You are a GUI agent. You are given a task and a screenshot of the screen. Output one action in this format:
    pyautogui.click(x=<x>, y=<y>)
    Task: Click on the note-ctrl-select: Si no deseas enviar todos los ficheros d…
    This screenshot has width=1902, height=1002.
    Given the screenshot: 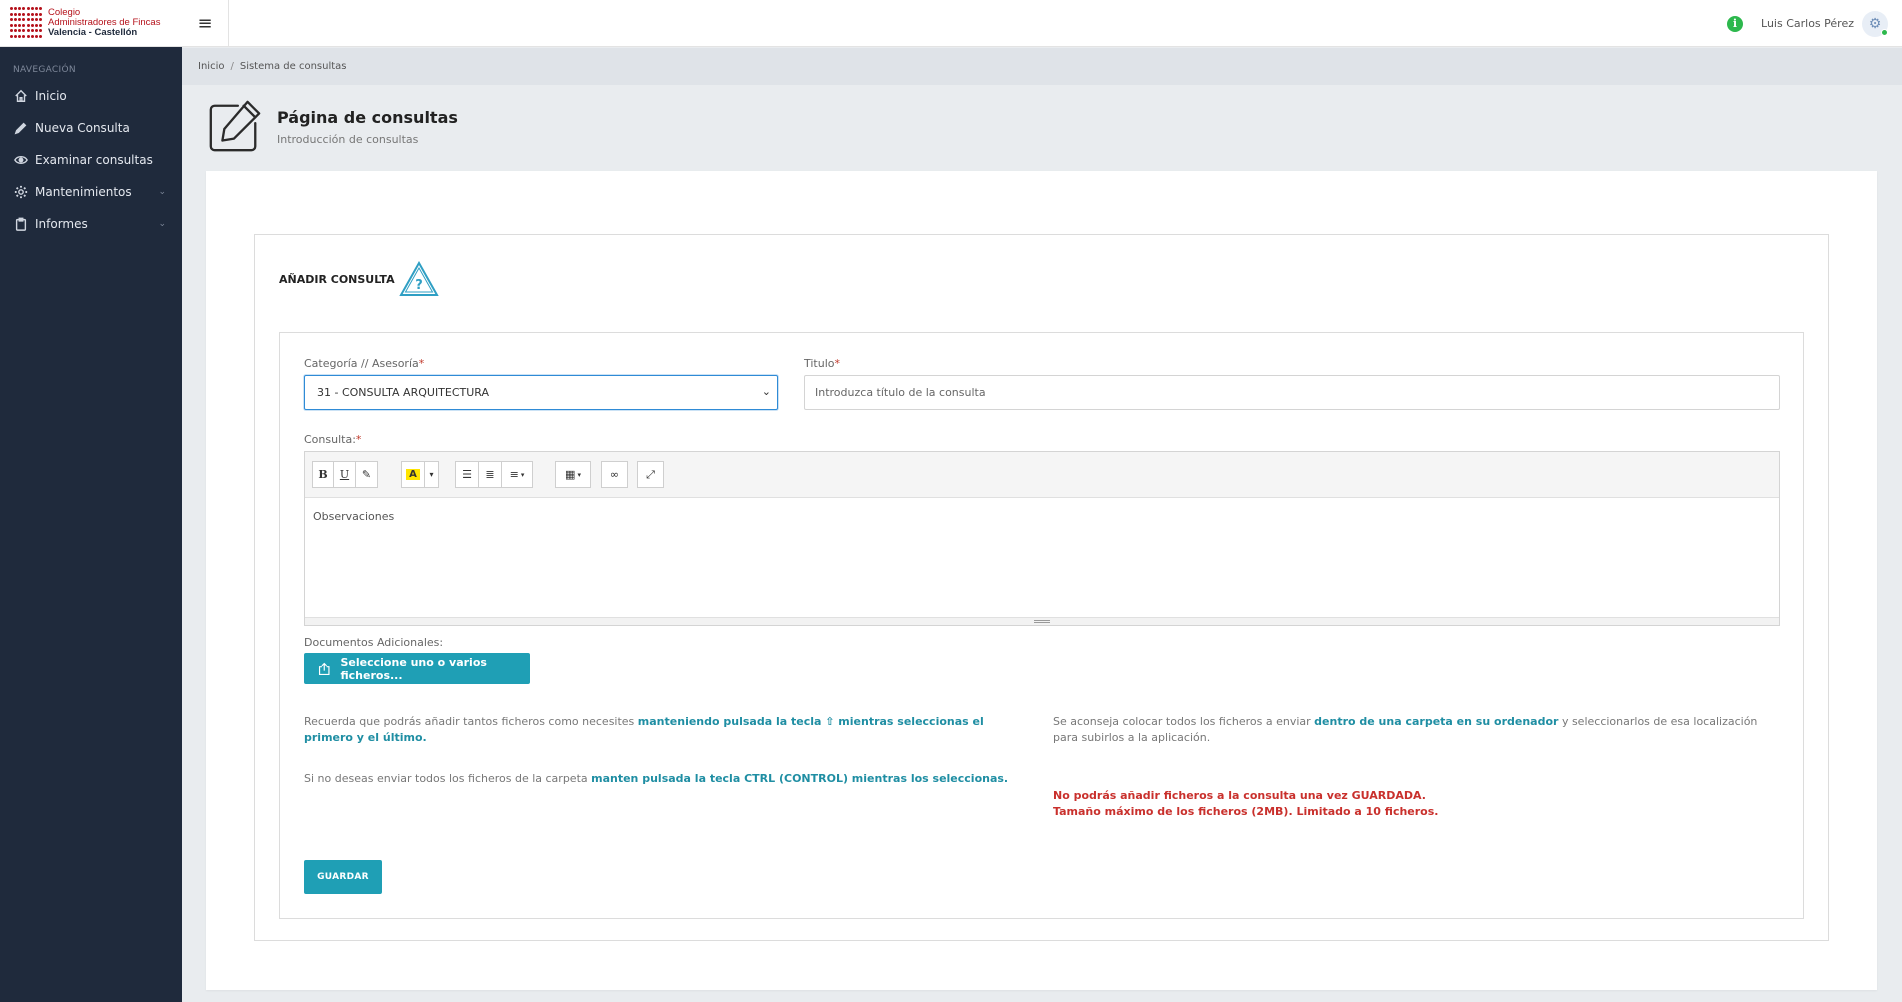 What is the action you would take?
    pyautogui.click(x=664, y=779)
    